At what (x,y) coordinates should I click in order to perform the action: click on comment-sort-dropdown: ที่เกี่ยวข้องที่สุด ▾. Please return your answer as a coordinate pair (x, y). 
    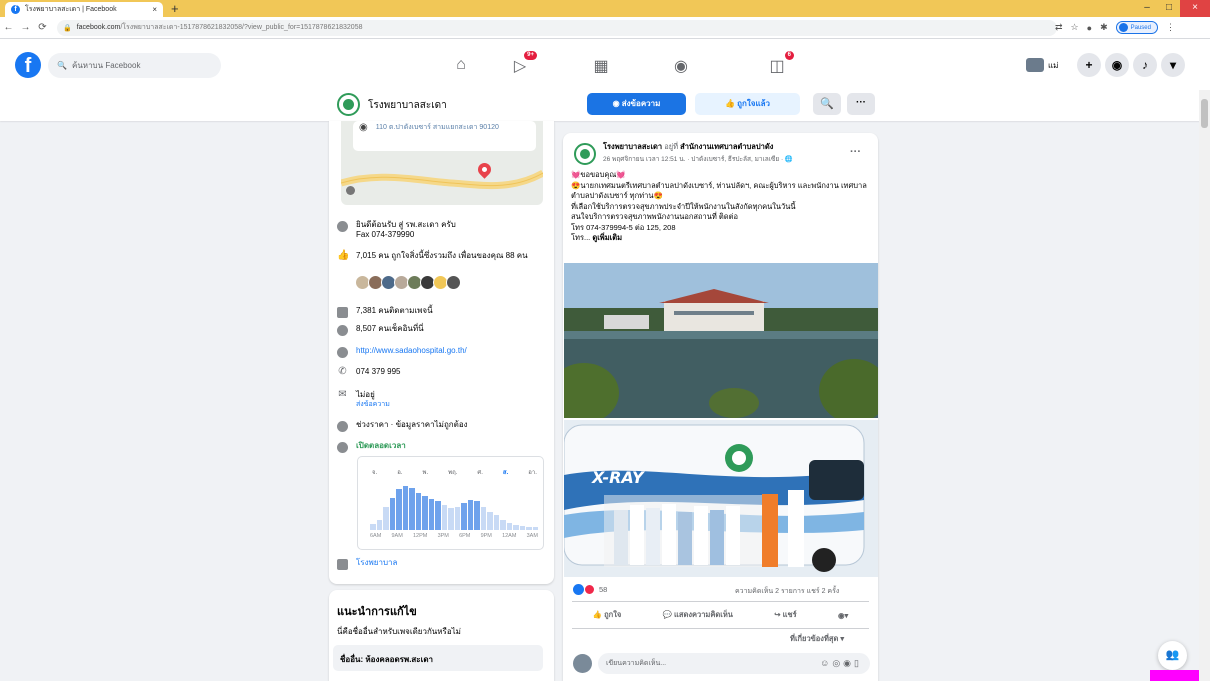
    Looking at the image, I should click on (817, 639).